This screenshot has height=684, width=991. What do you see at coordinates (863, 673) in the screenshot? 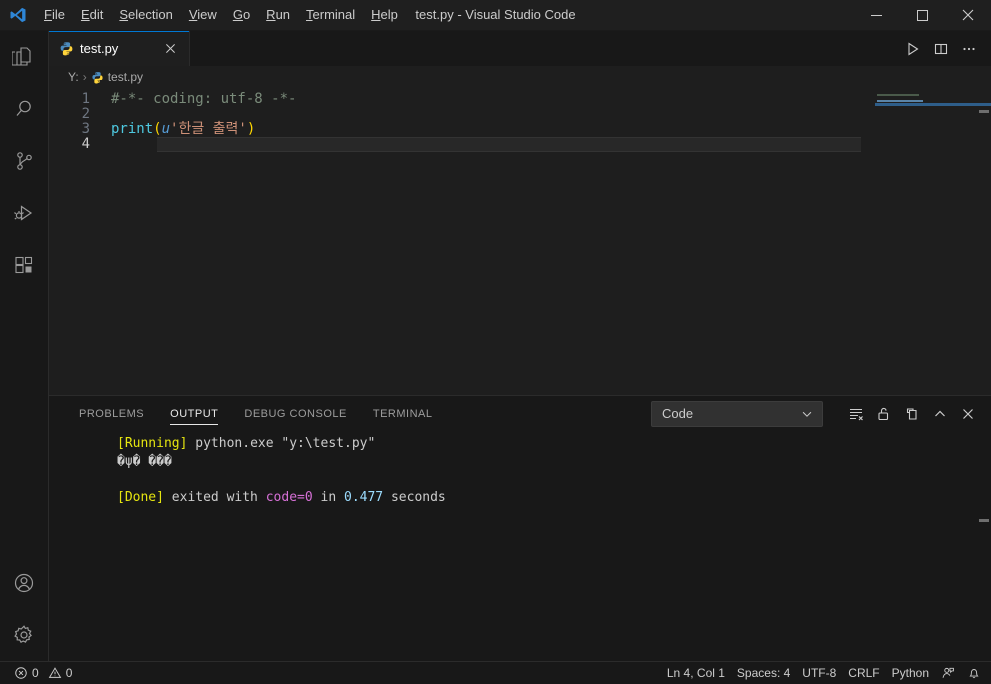
I see `status-editor-eol: CRLF` at bounding box center [863, 673].